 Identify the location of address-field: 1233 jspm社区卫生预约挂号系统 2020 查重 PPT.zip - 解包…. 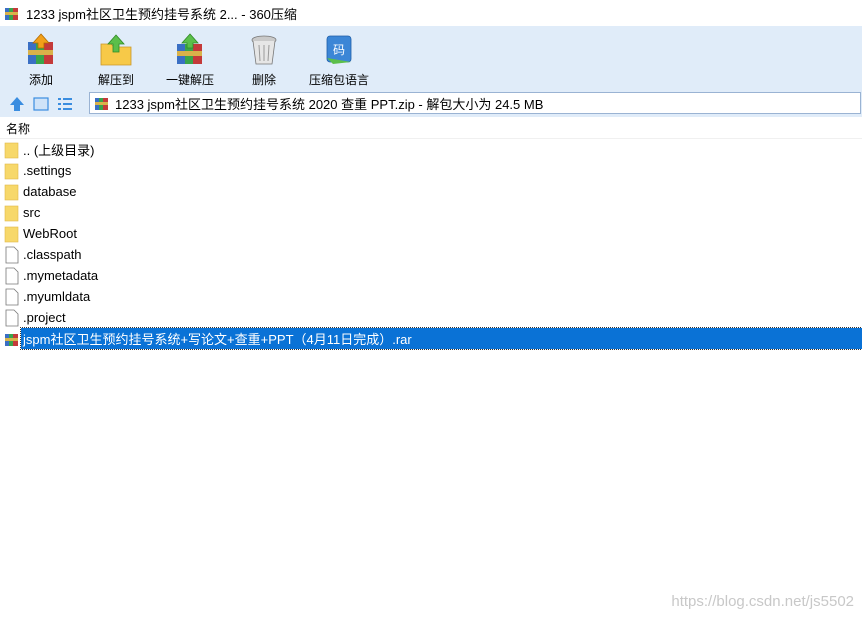
(475, 103).